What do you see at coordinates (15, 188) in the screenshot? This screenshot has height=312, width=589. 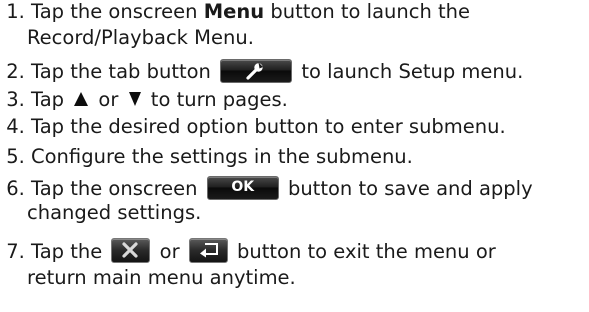 I see `step-6-number: 6.` at bounding box center [15, 188].